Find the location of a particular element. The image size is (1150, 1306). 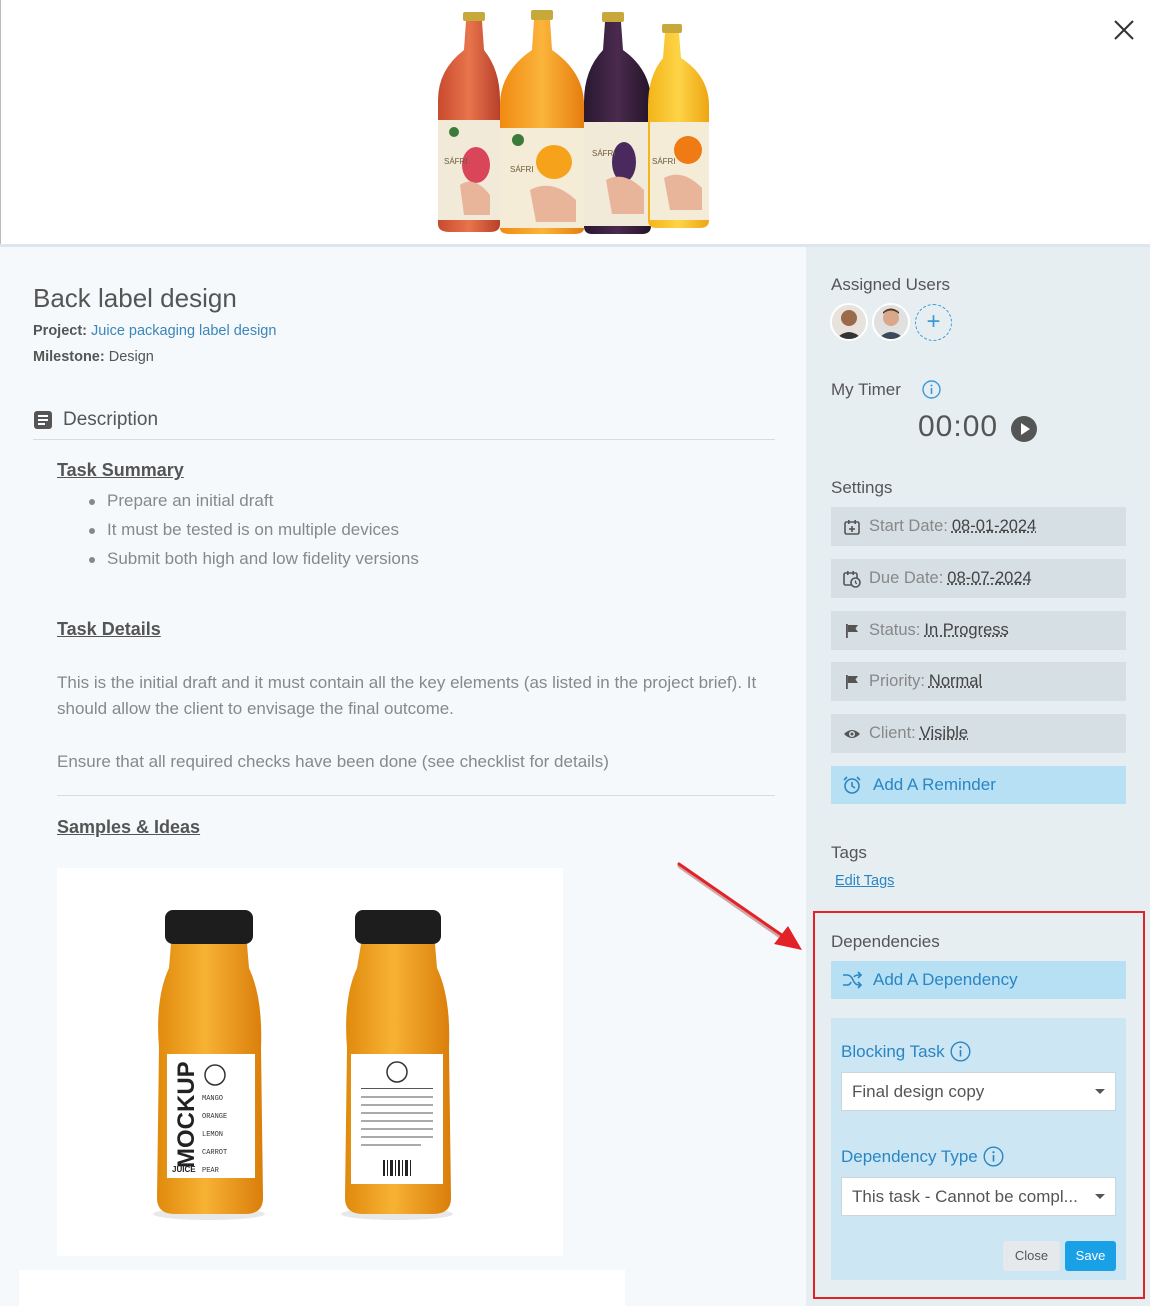

start-date-label: Start Date: is located at coordinates (908, 526).